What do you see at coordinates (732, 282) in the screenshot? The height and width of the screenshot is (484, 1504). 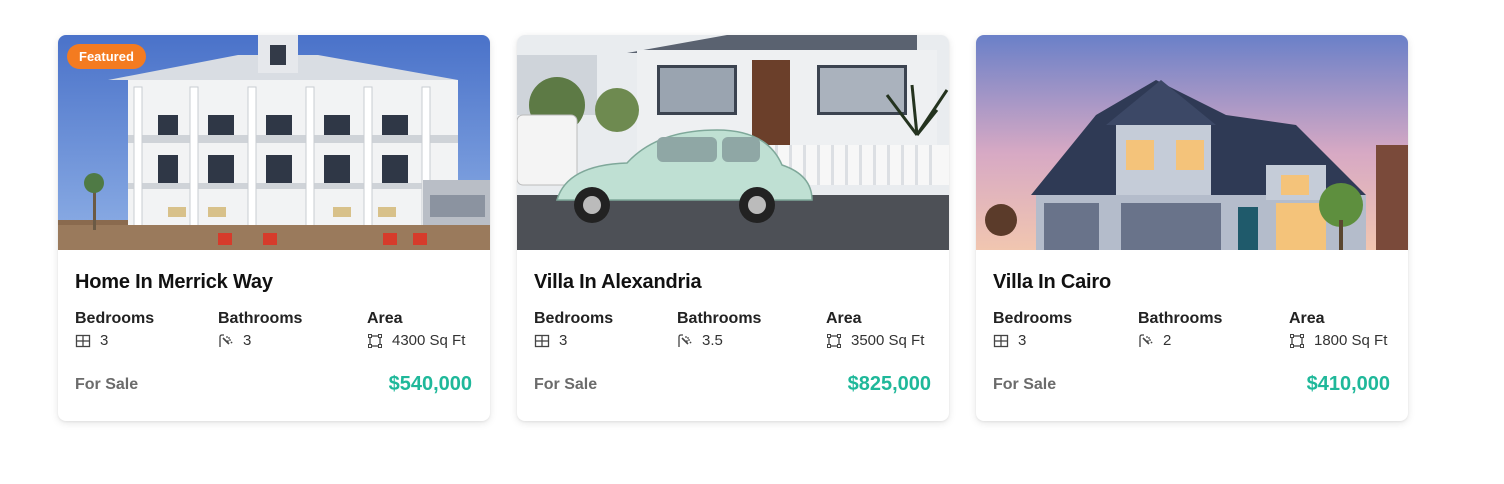 I see `property-title: Villa In Alexandria` at bounding box center [732, 282].